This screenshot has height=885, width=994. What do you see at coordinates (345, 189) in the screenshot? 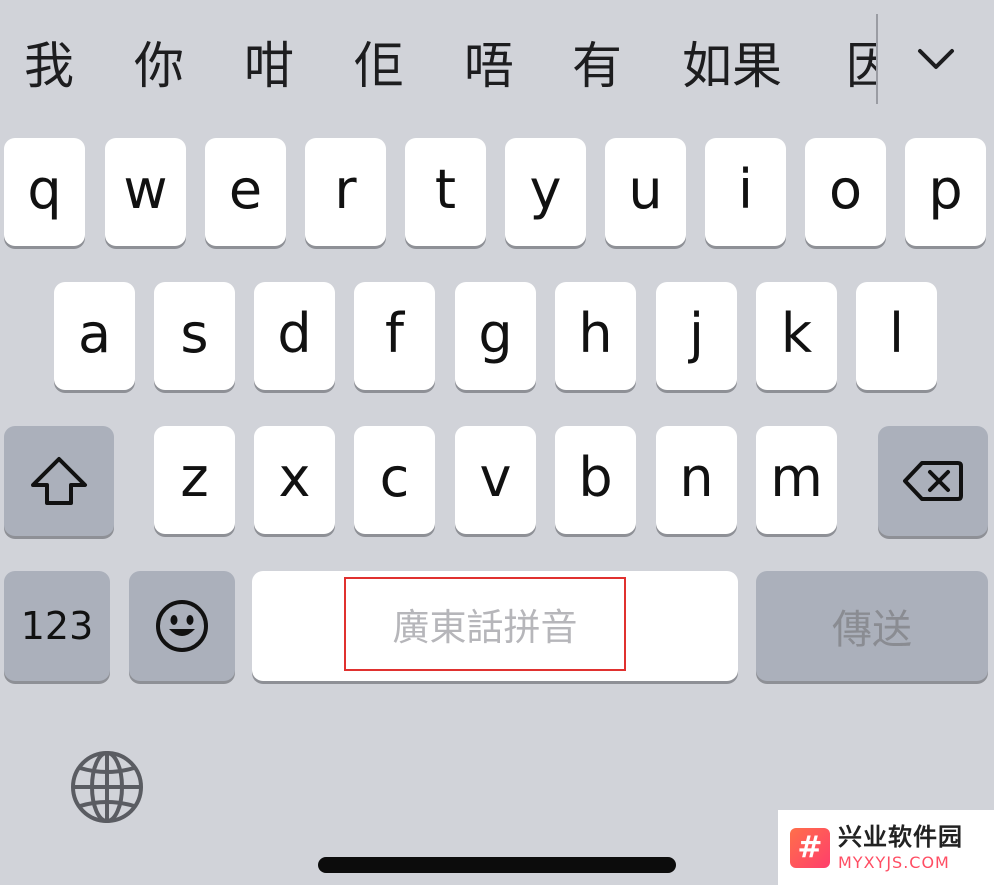
I see `key-label: r` at bounding box center [345, 189].